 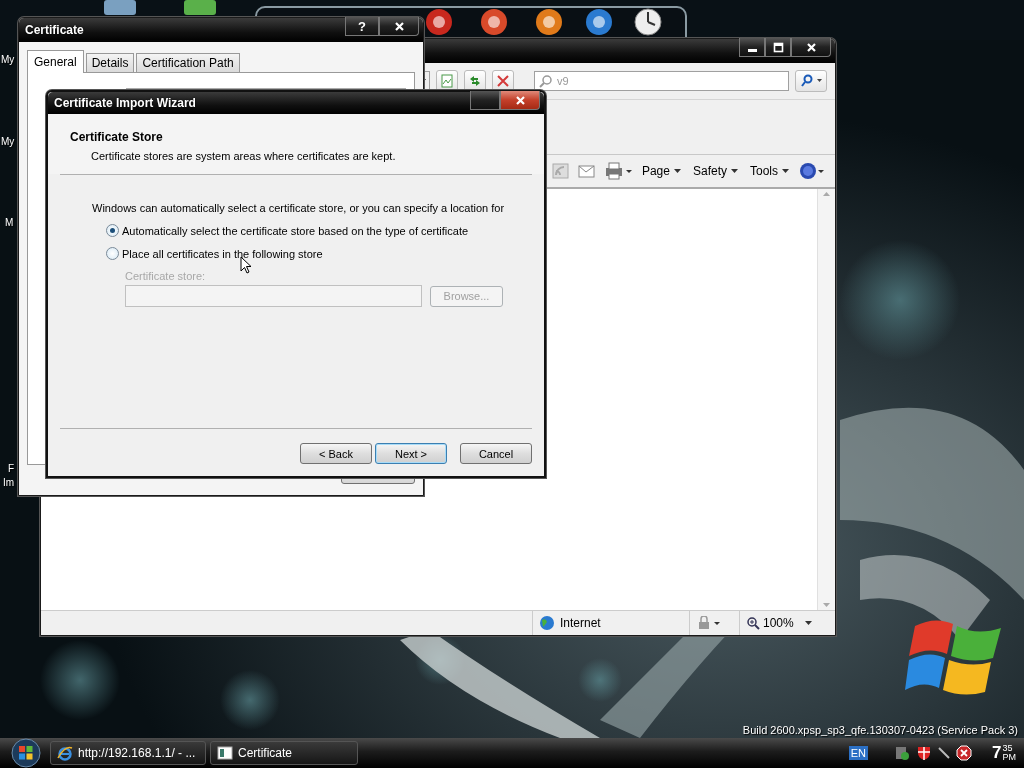 What do you see at coordinates (188, 62) in the screenshot?
I see `tab: Certification Path` at bounding box center [188, 62].